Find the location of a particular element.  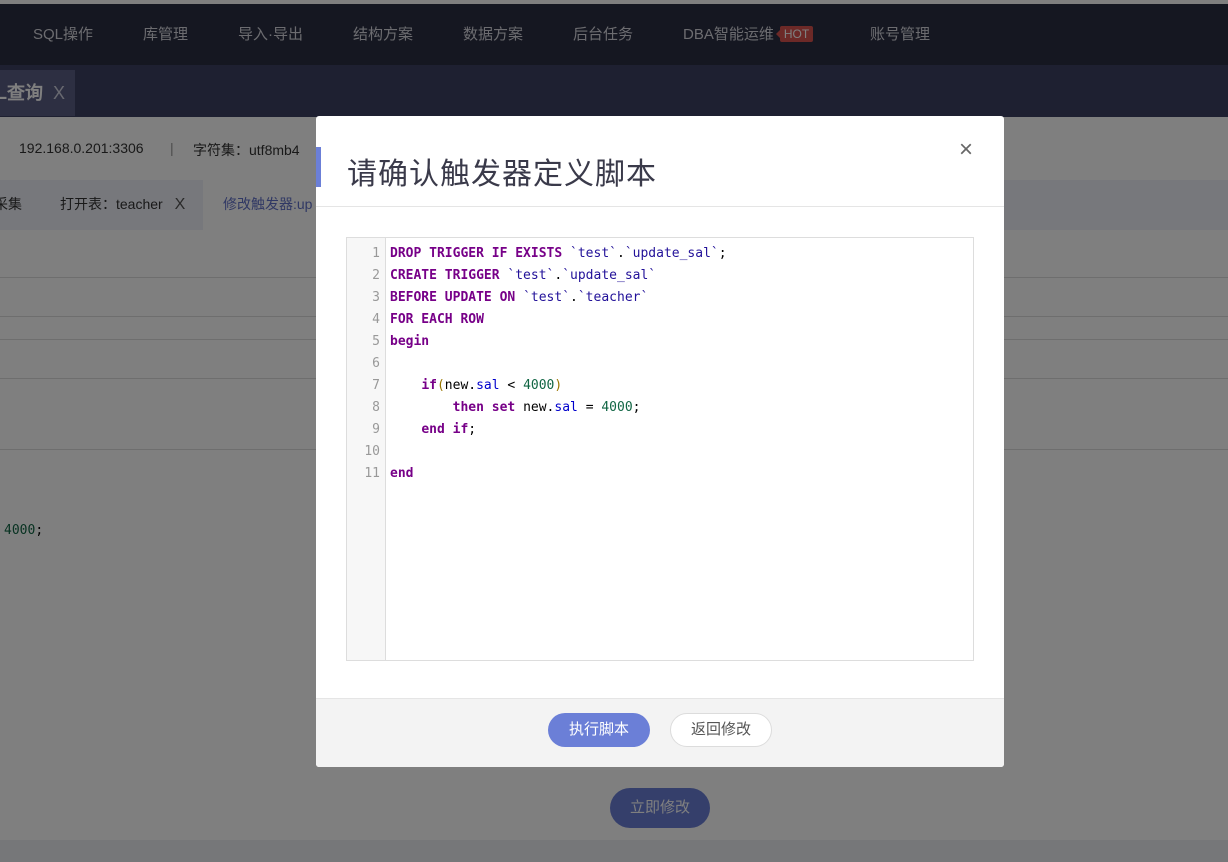

code-line: end is located at coordinates (402, 473).